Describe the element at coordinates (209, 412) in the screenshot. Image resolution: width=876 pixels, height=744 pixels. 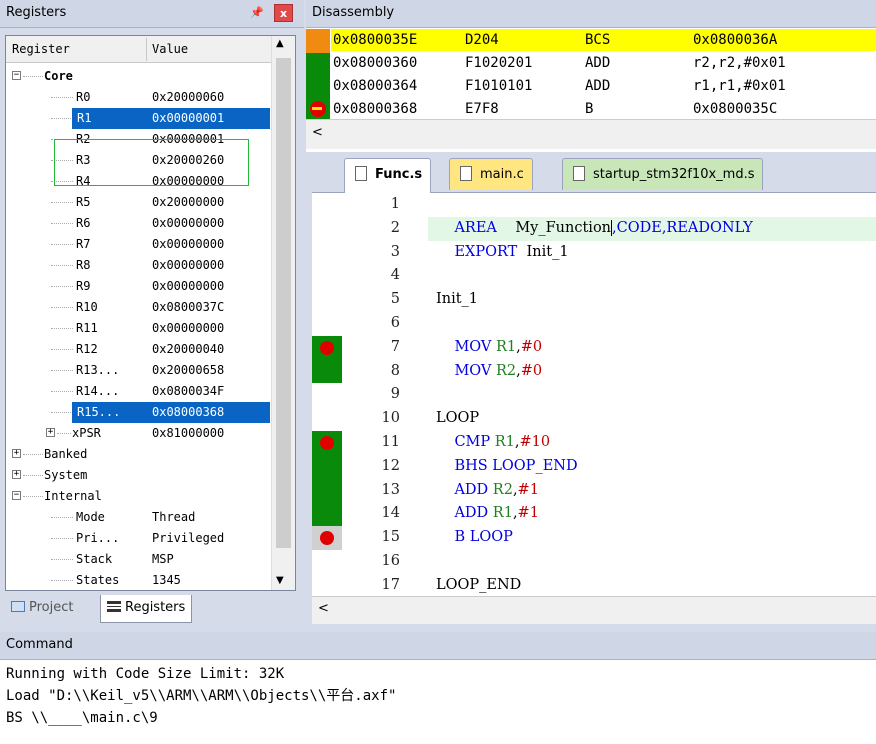
I see `register-value: 0x08000368` at that location.